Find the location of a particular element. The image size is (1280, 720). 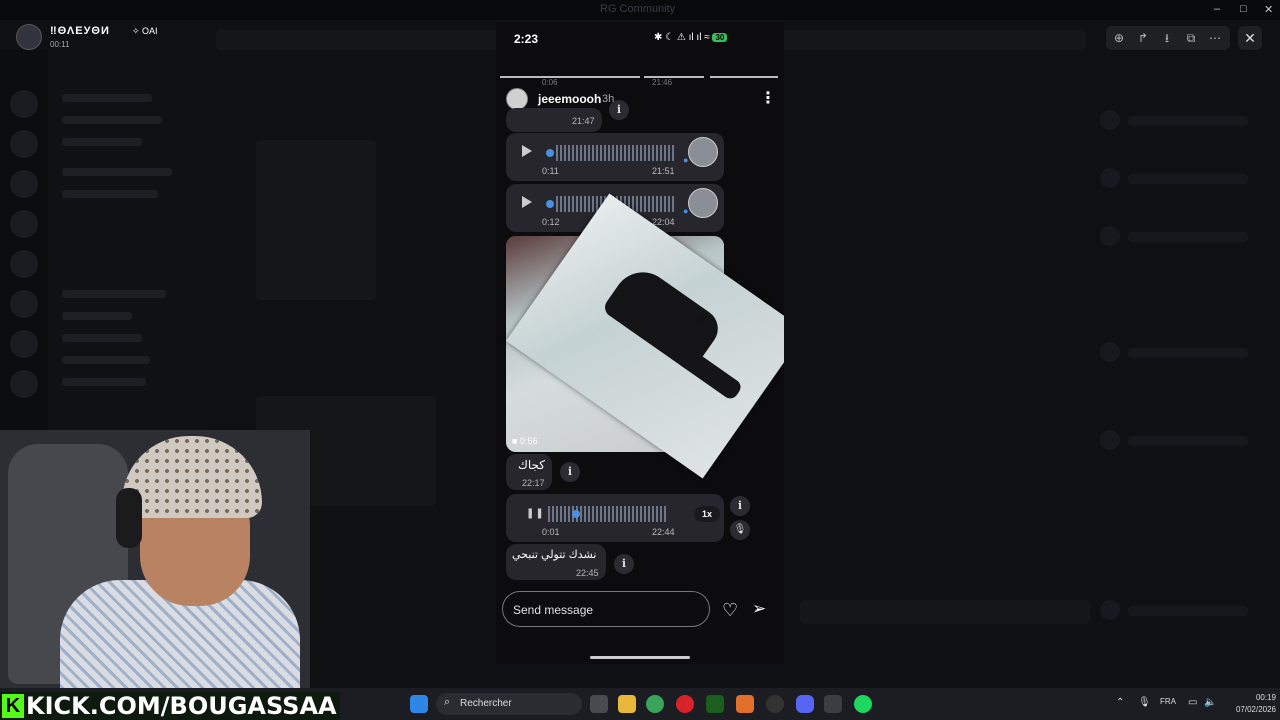

minimize-button: – is located at coordinates (1217, 9).